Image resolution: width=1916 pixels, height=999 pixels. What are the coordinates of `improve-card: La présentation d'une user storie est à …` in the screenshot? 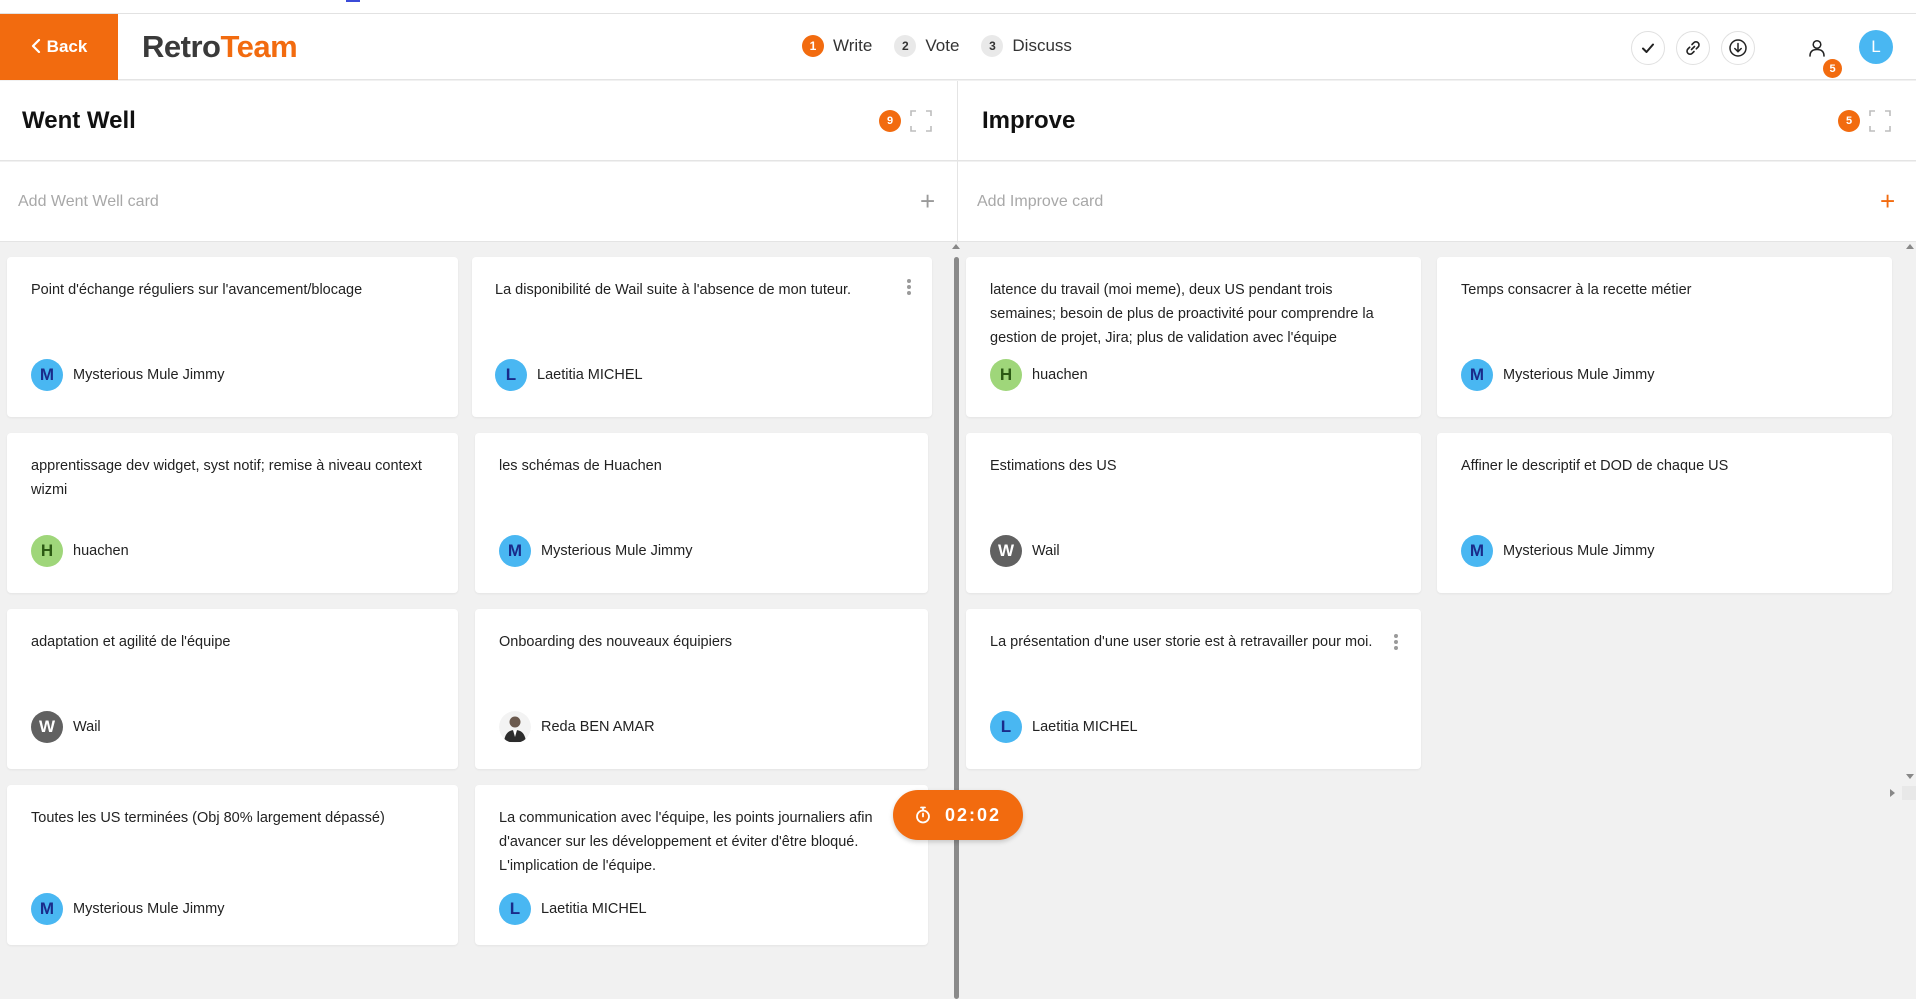 It's located at (1193, 689).